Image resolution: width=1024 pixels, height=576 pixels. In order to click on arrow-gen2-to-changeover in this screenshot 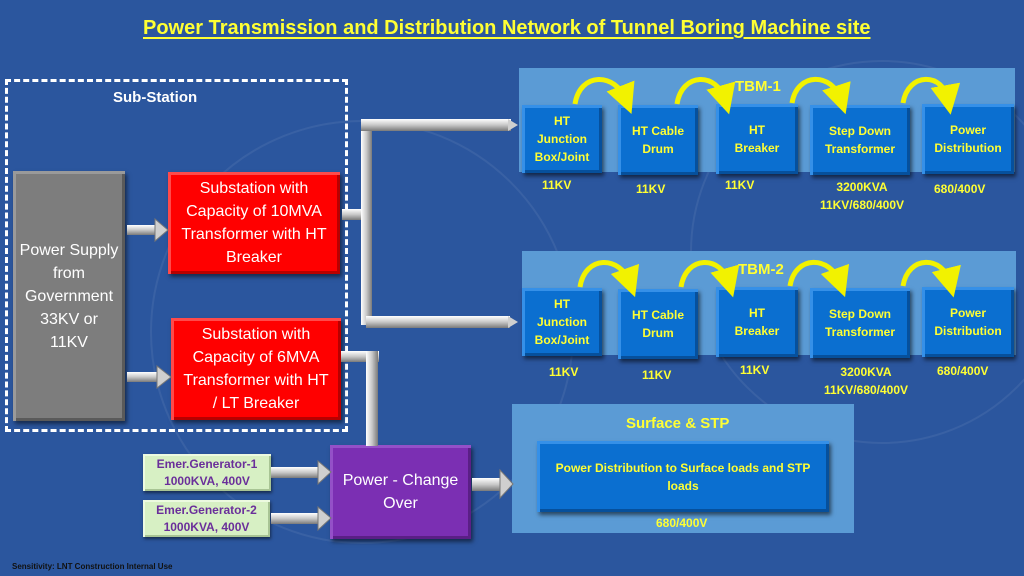, I will do `click(301, 518)`.